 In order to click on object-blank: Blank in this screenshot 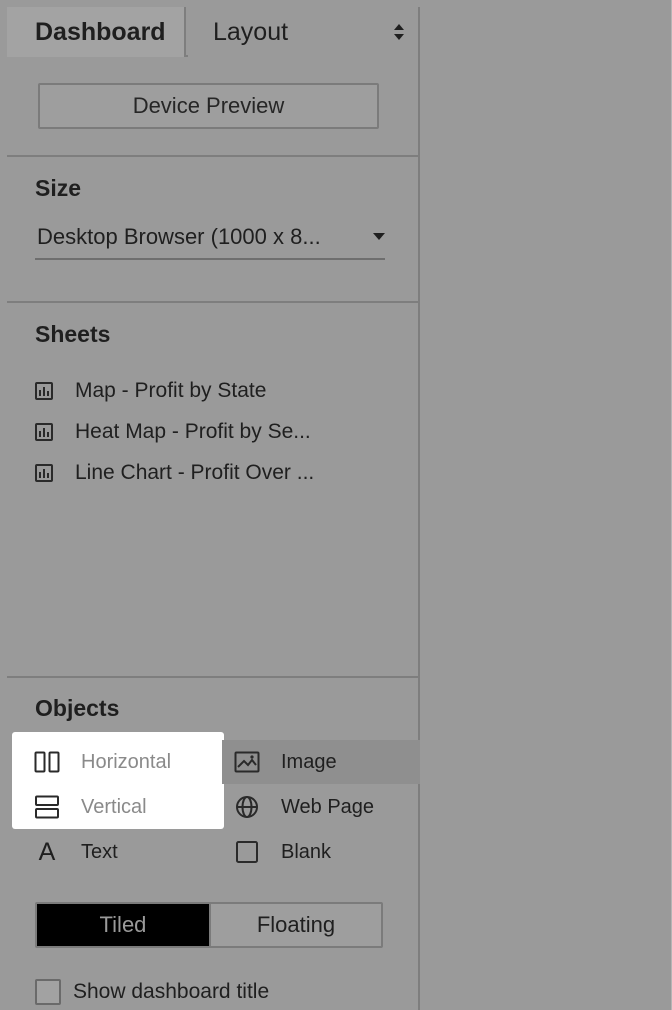, I will do `click(282, 852)`.